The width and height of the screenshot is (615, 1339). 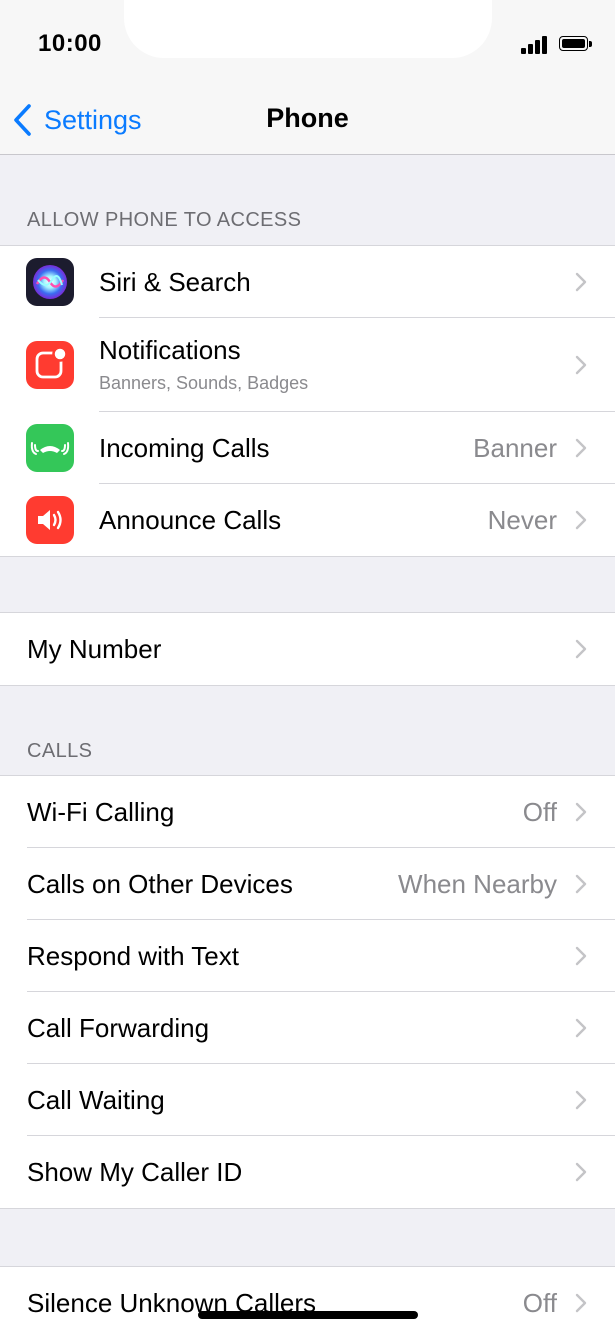 What do you see at coordinates (50, 365) in the screenshot?
I see `notifications-icon` at bounding box center [50, 365].